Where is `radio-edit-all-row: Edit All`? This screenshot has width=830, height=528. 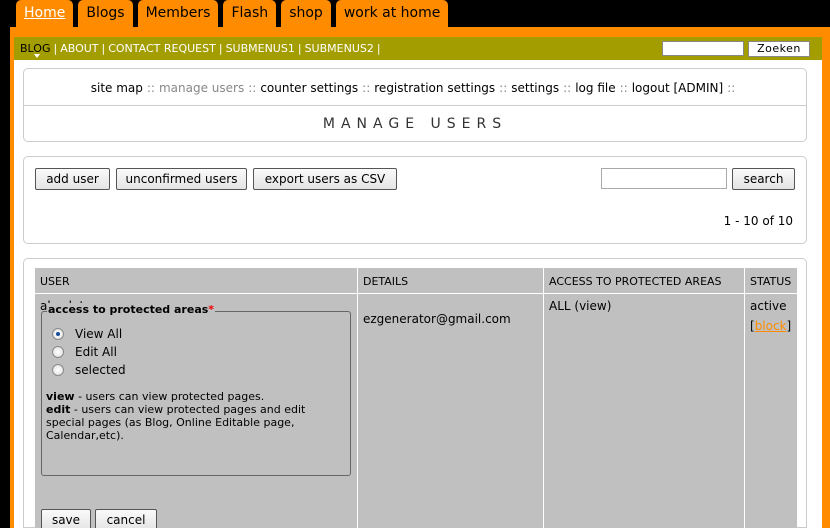 radio-edit-all-row: Edit All is located at coordinates (84, 352).